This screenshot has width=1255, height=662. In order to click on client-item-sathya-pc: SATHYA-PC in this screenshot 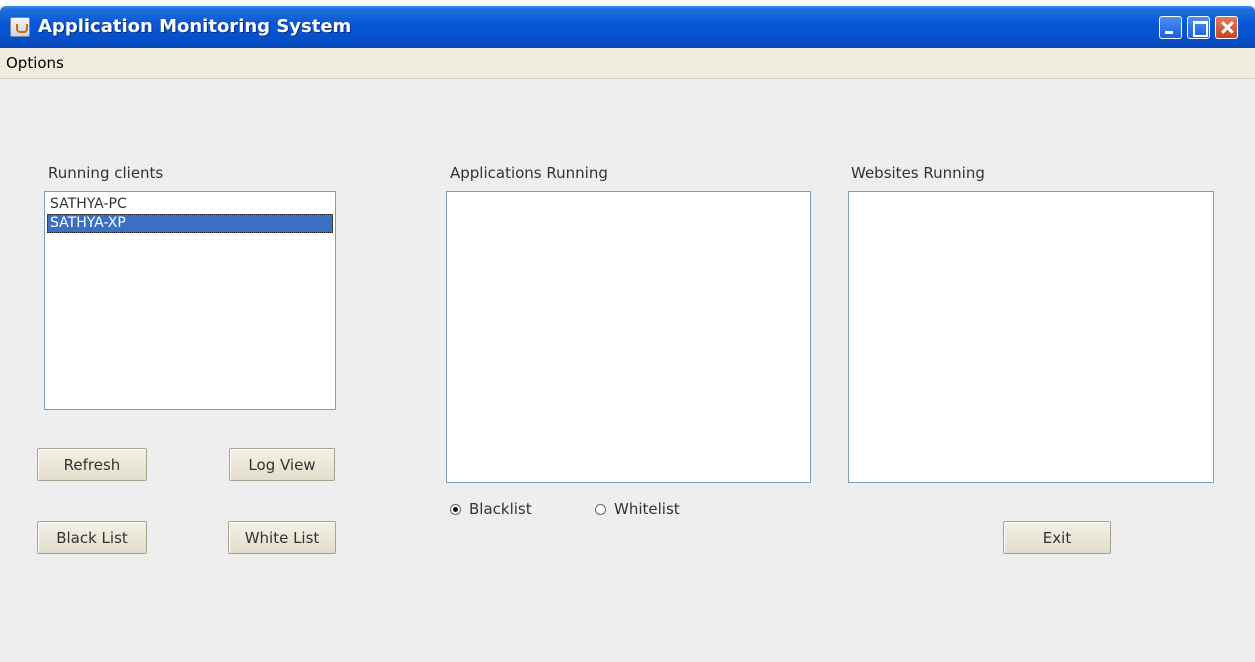, I will do `click(190, 204)`.